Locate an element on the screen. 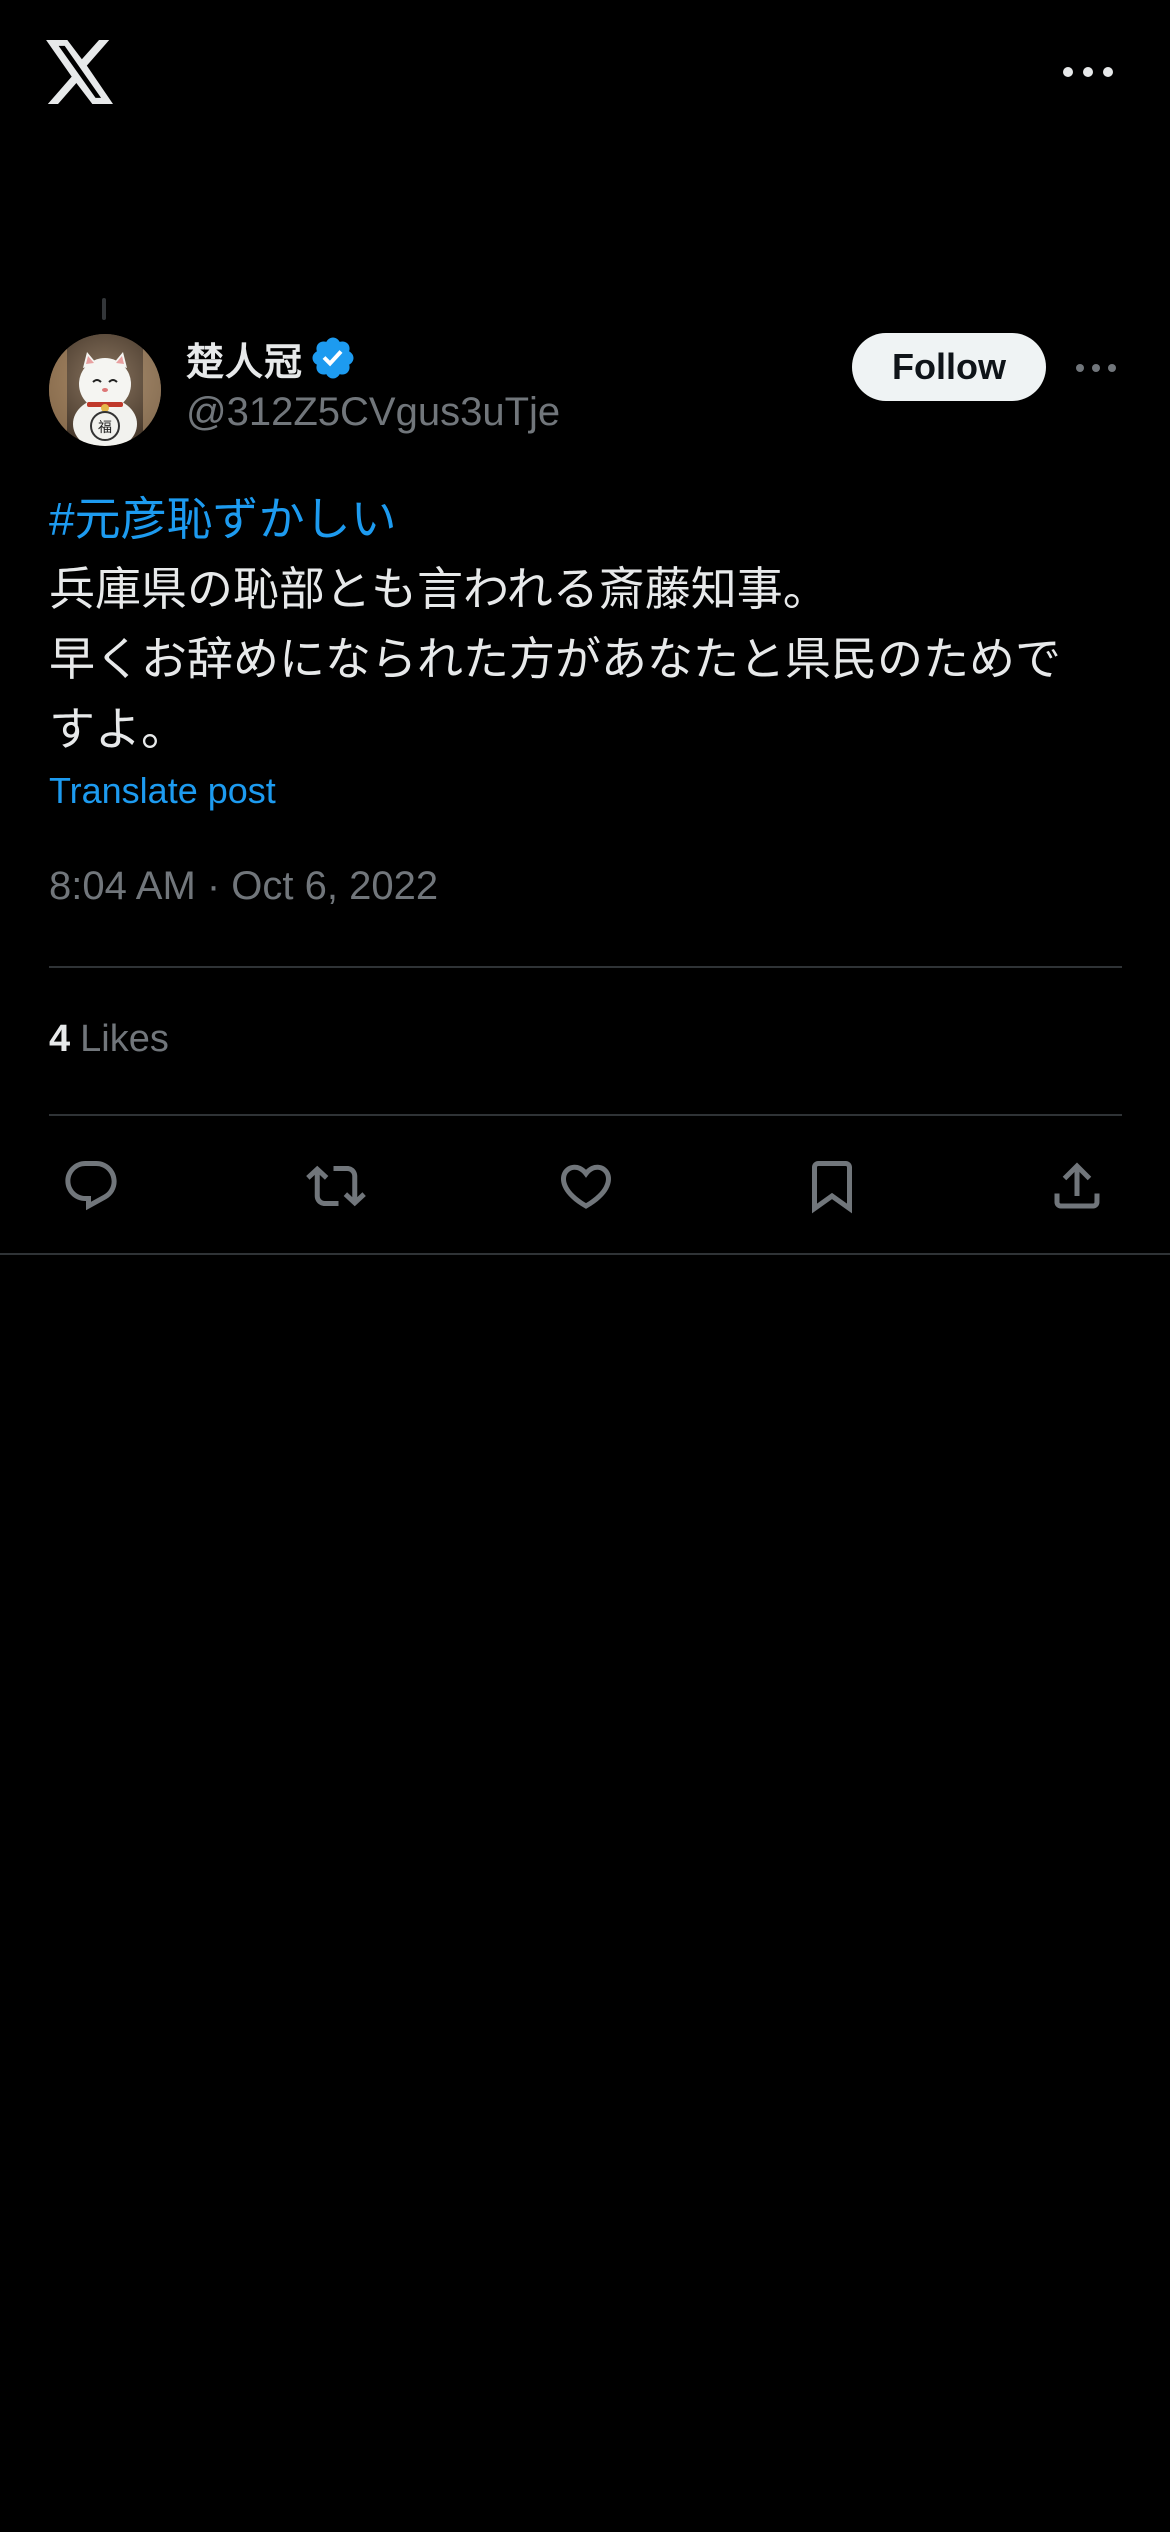  avatar: 福 is located at coordinates (105, 390).